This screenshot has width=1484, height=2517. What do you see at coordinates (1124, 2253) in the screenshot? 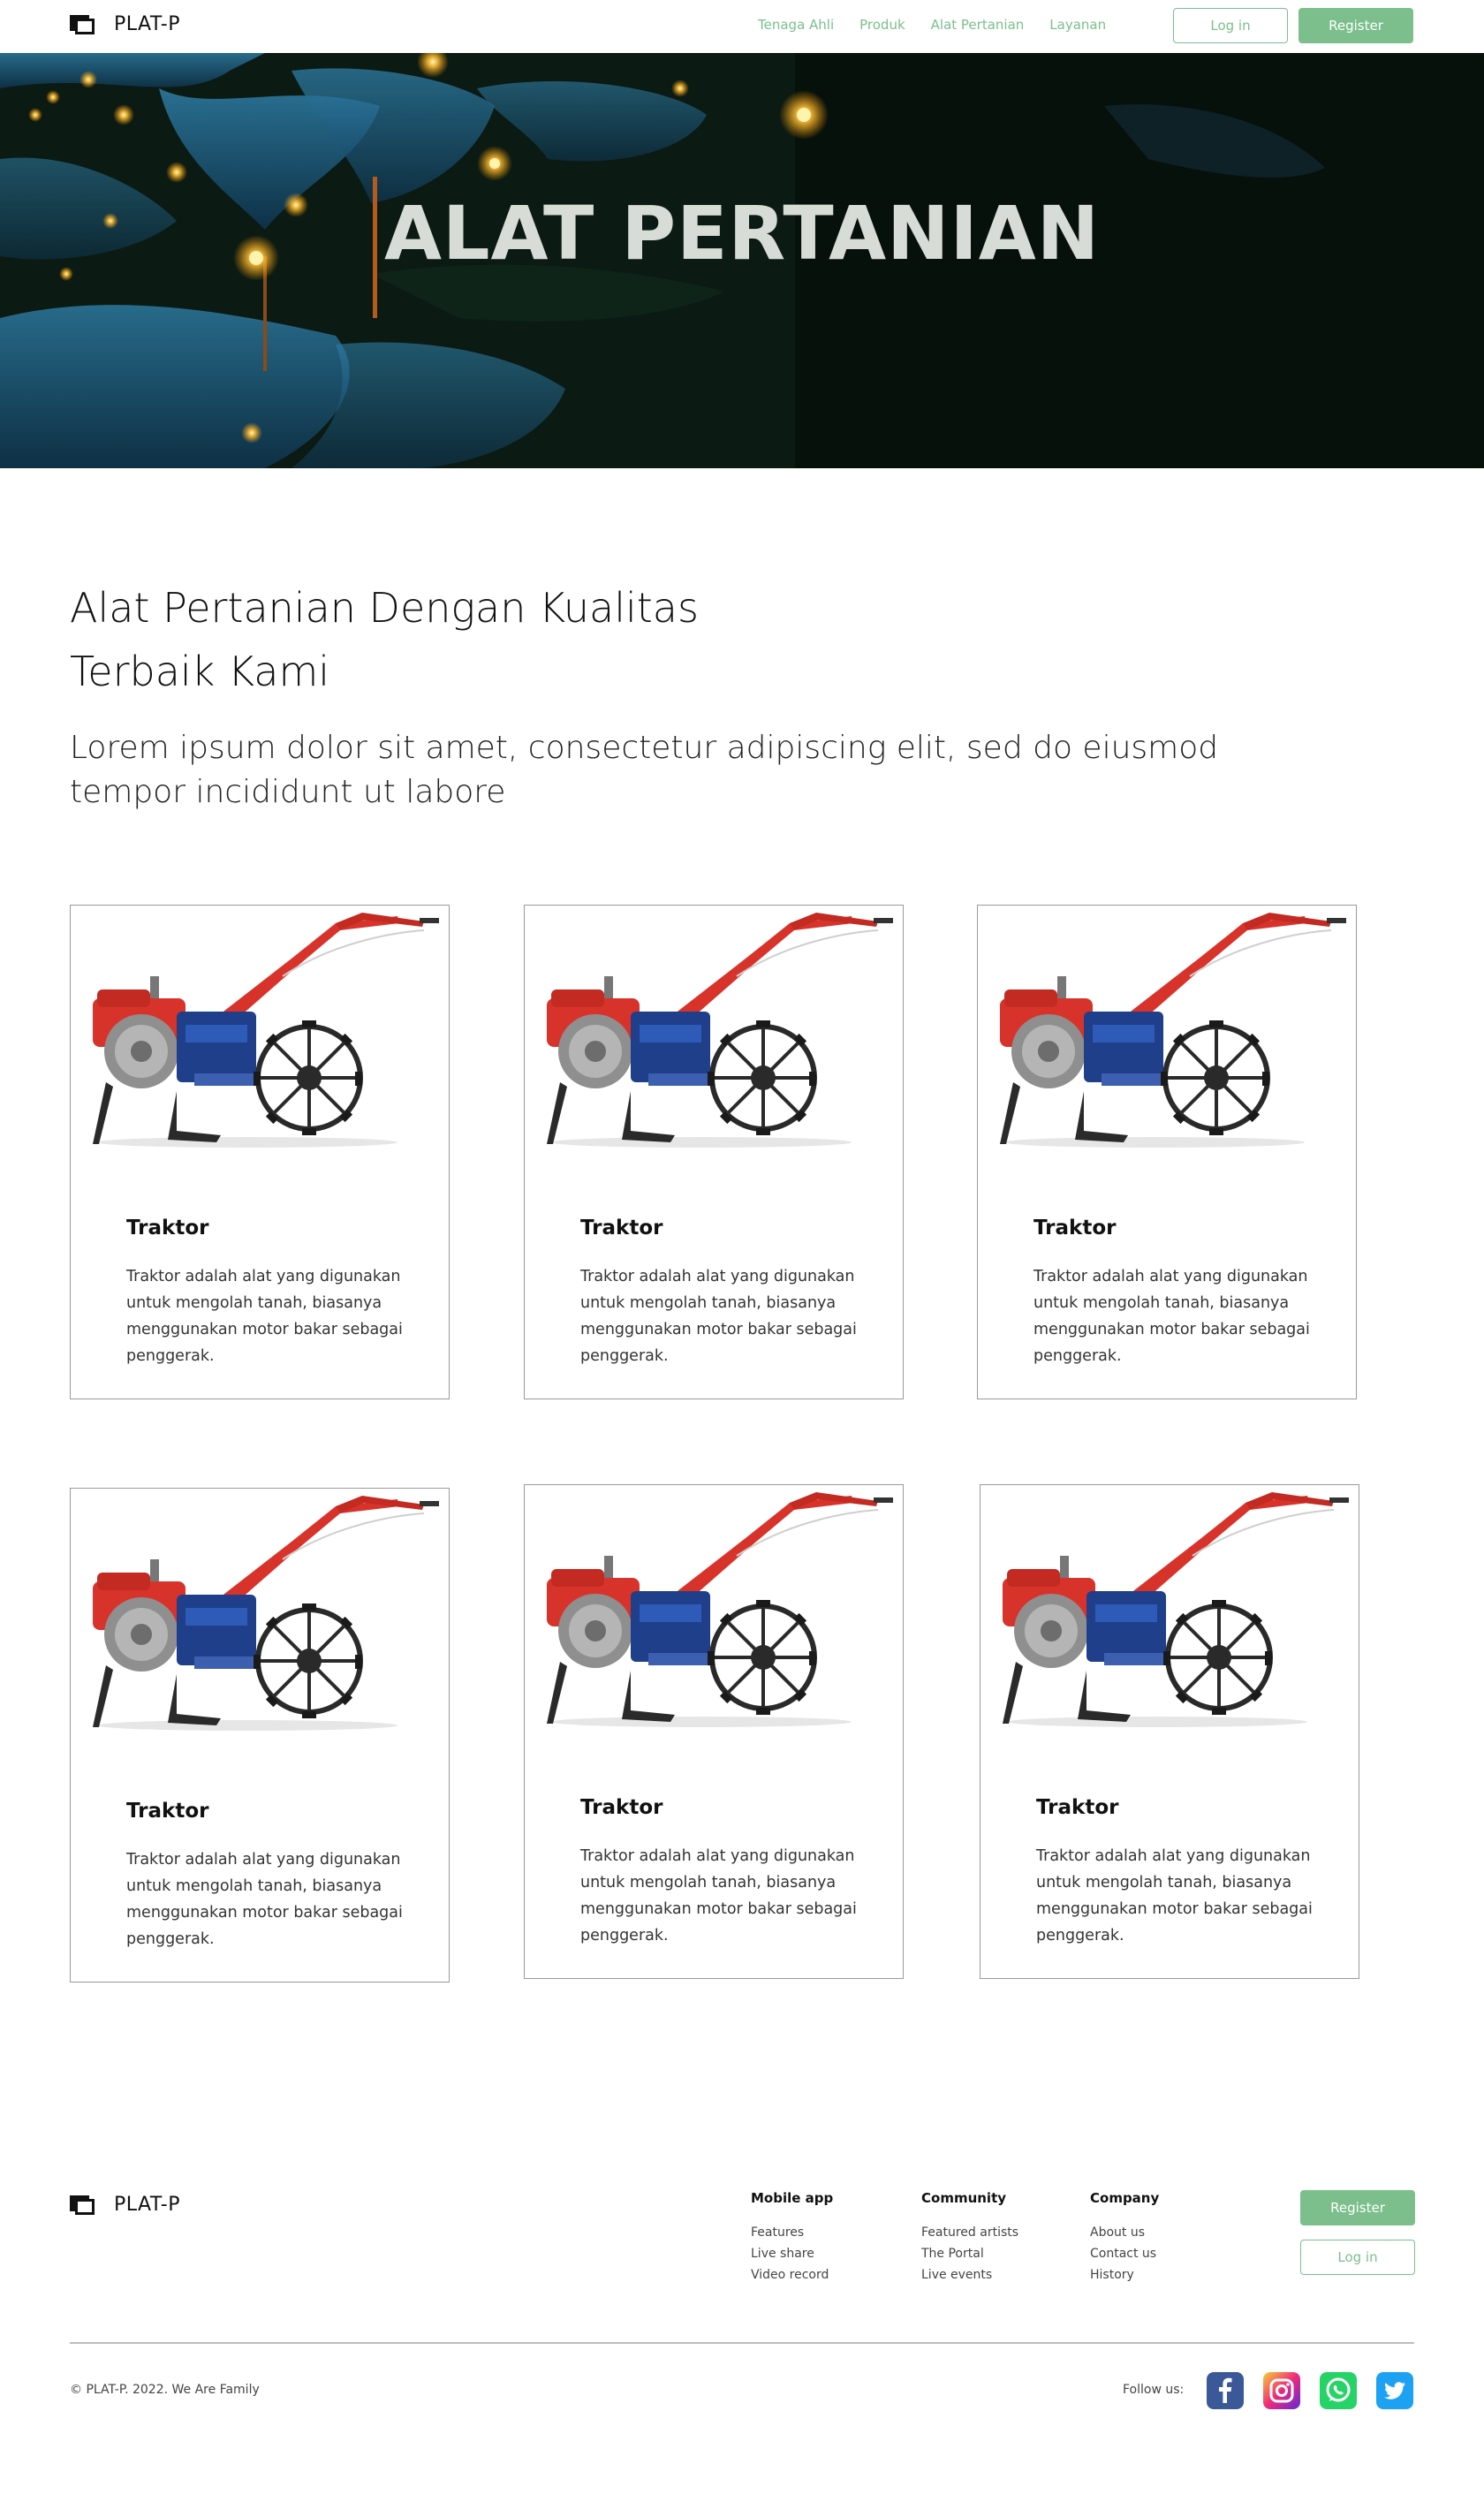
I see `footer-link-contact-us: Contact us` at bounding box center [1124, 2253].